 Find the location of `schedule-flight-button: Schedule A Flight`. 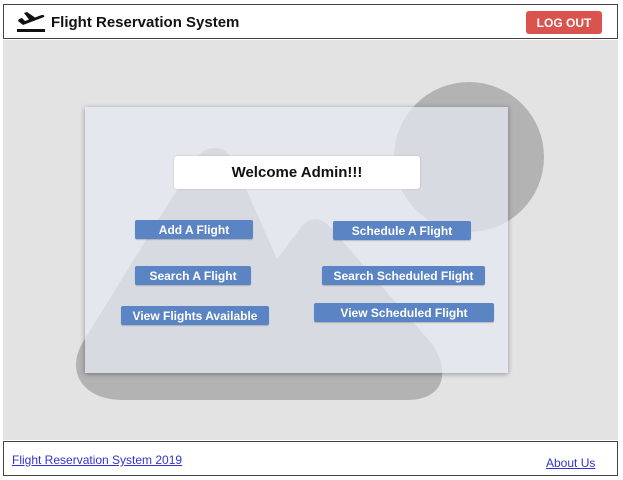

schedule-flight-button: Schedule A Flight is located at coordinates (402, 230).